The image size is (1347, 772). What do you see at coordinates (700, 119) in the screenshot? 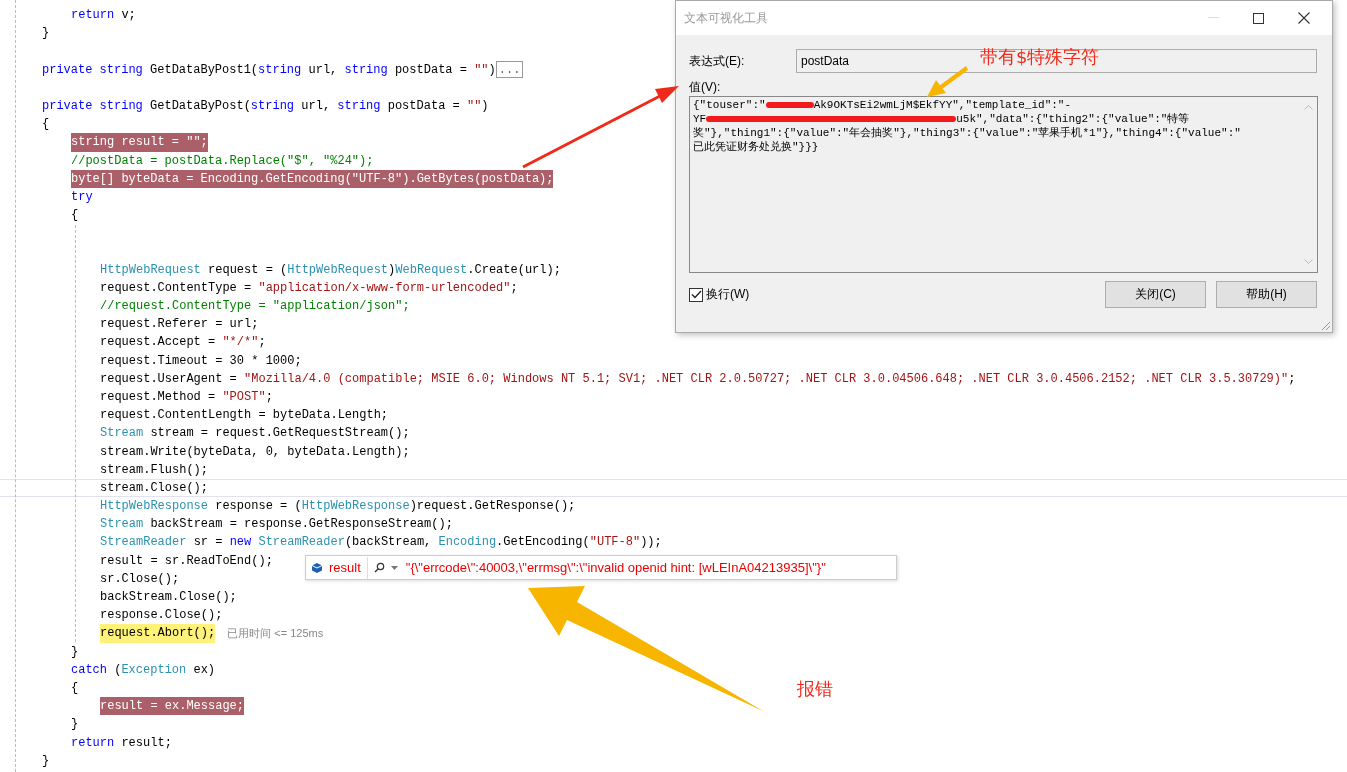
I see `value-text: YF` at bounding box center [700, 119].